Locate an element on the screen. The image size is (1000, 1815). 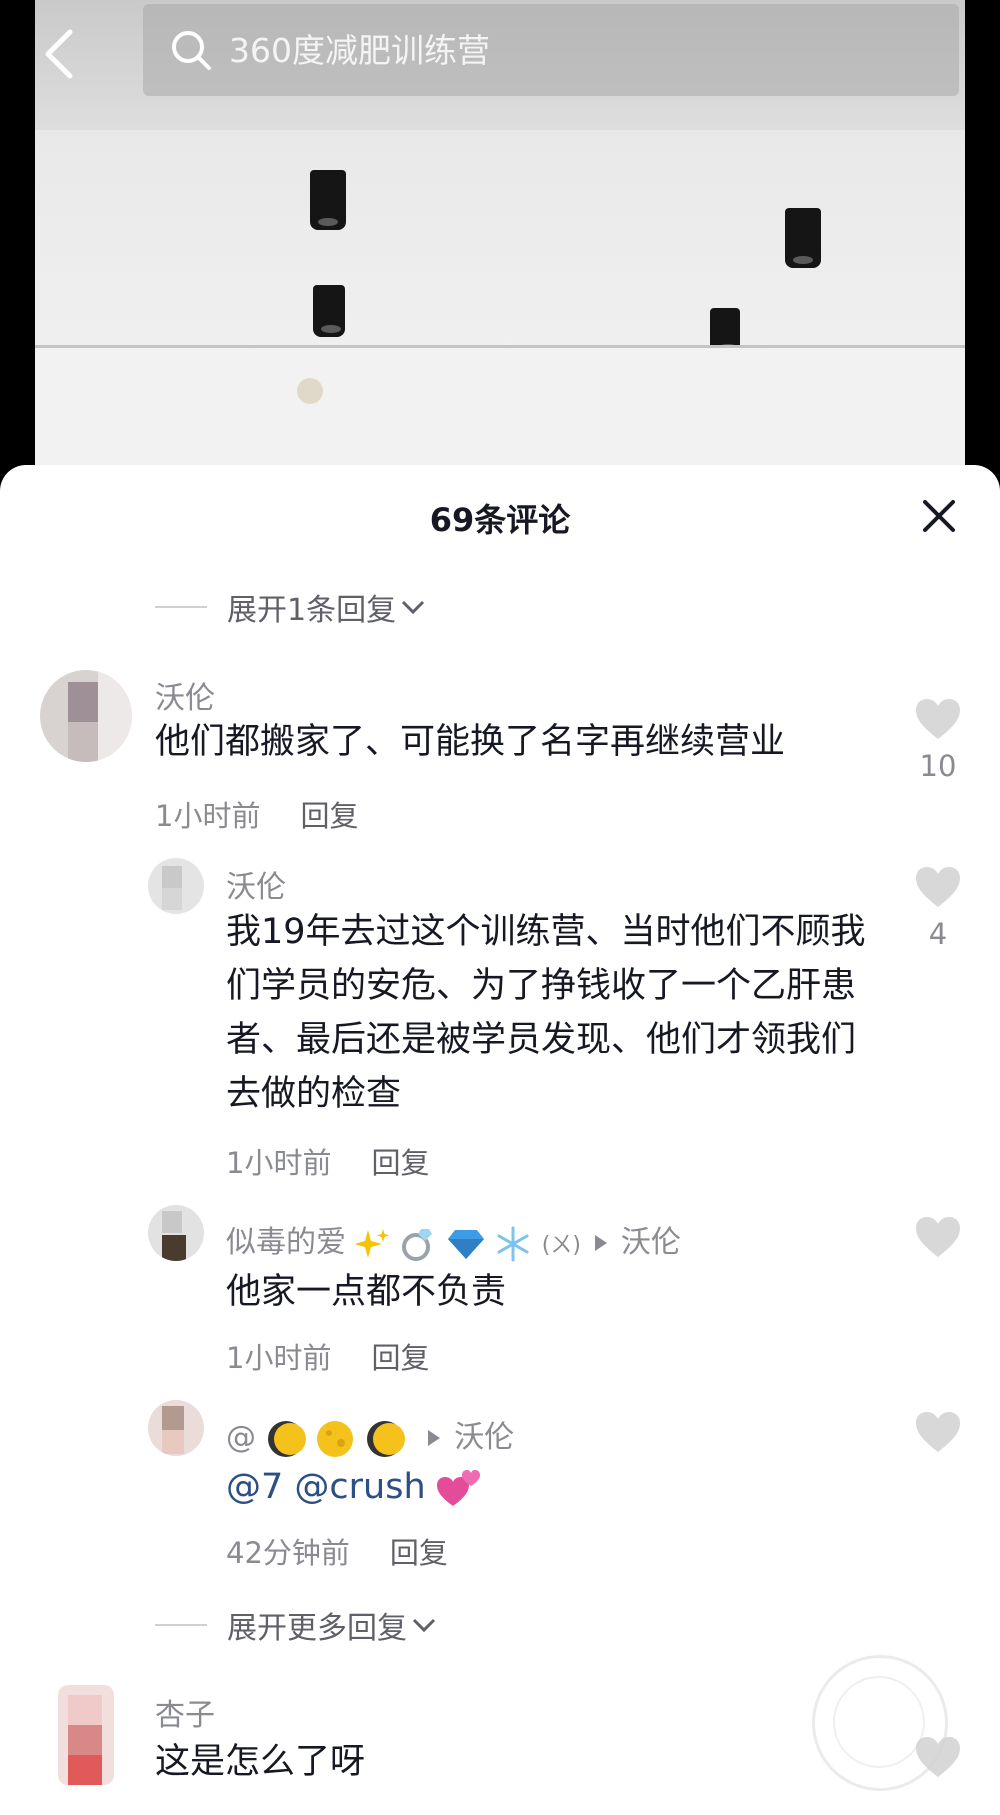
back-icon is located at coordinates (59, 54).